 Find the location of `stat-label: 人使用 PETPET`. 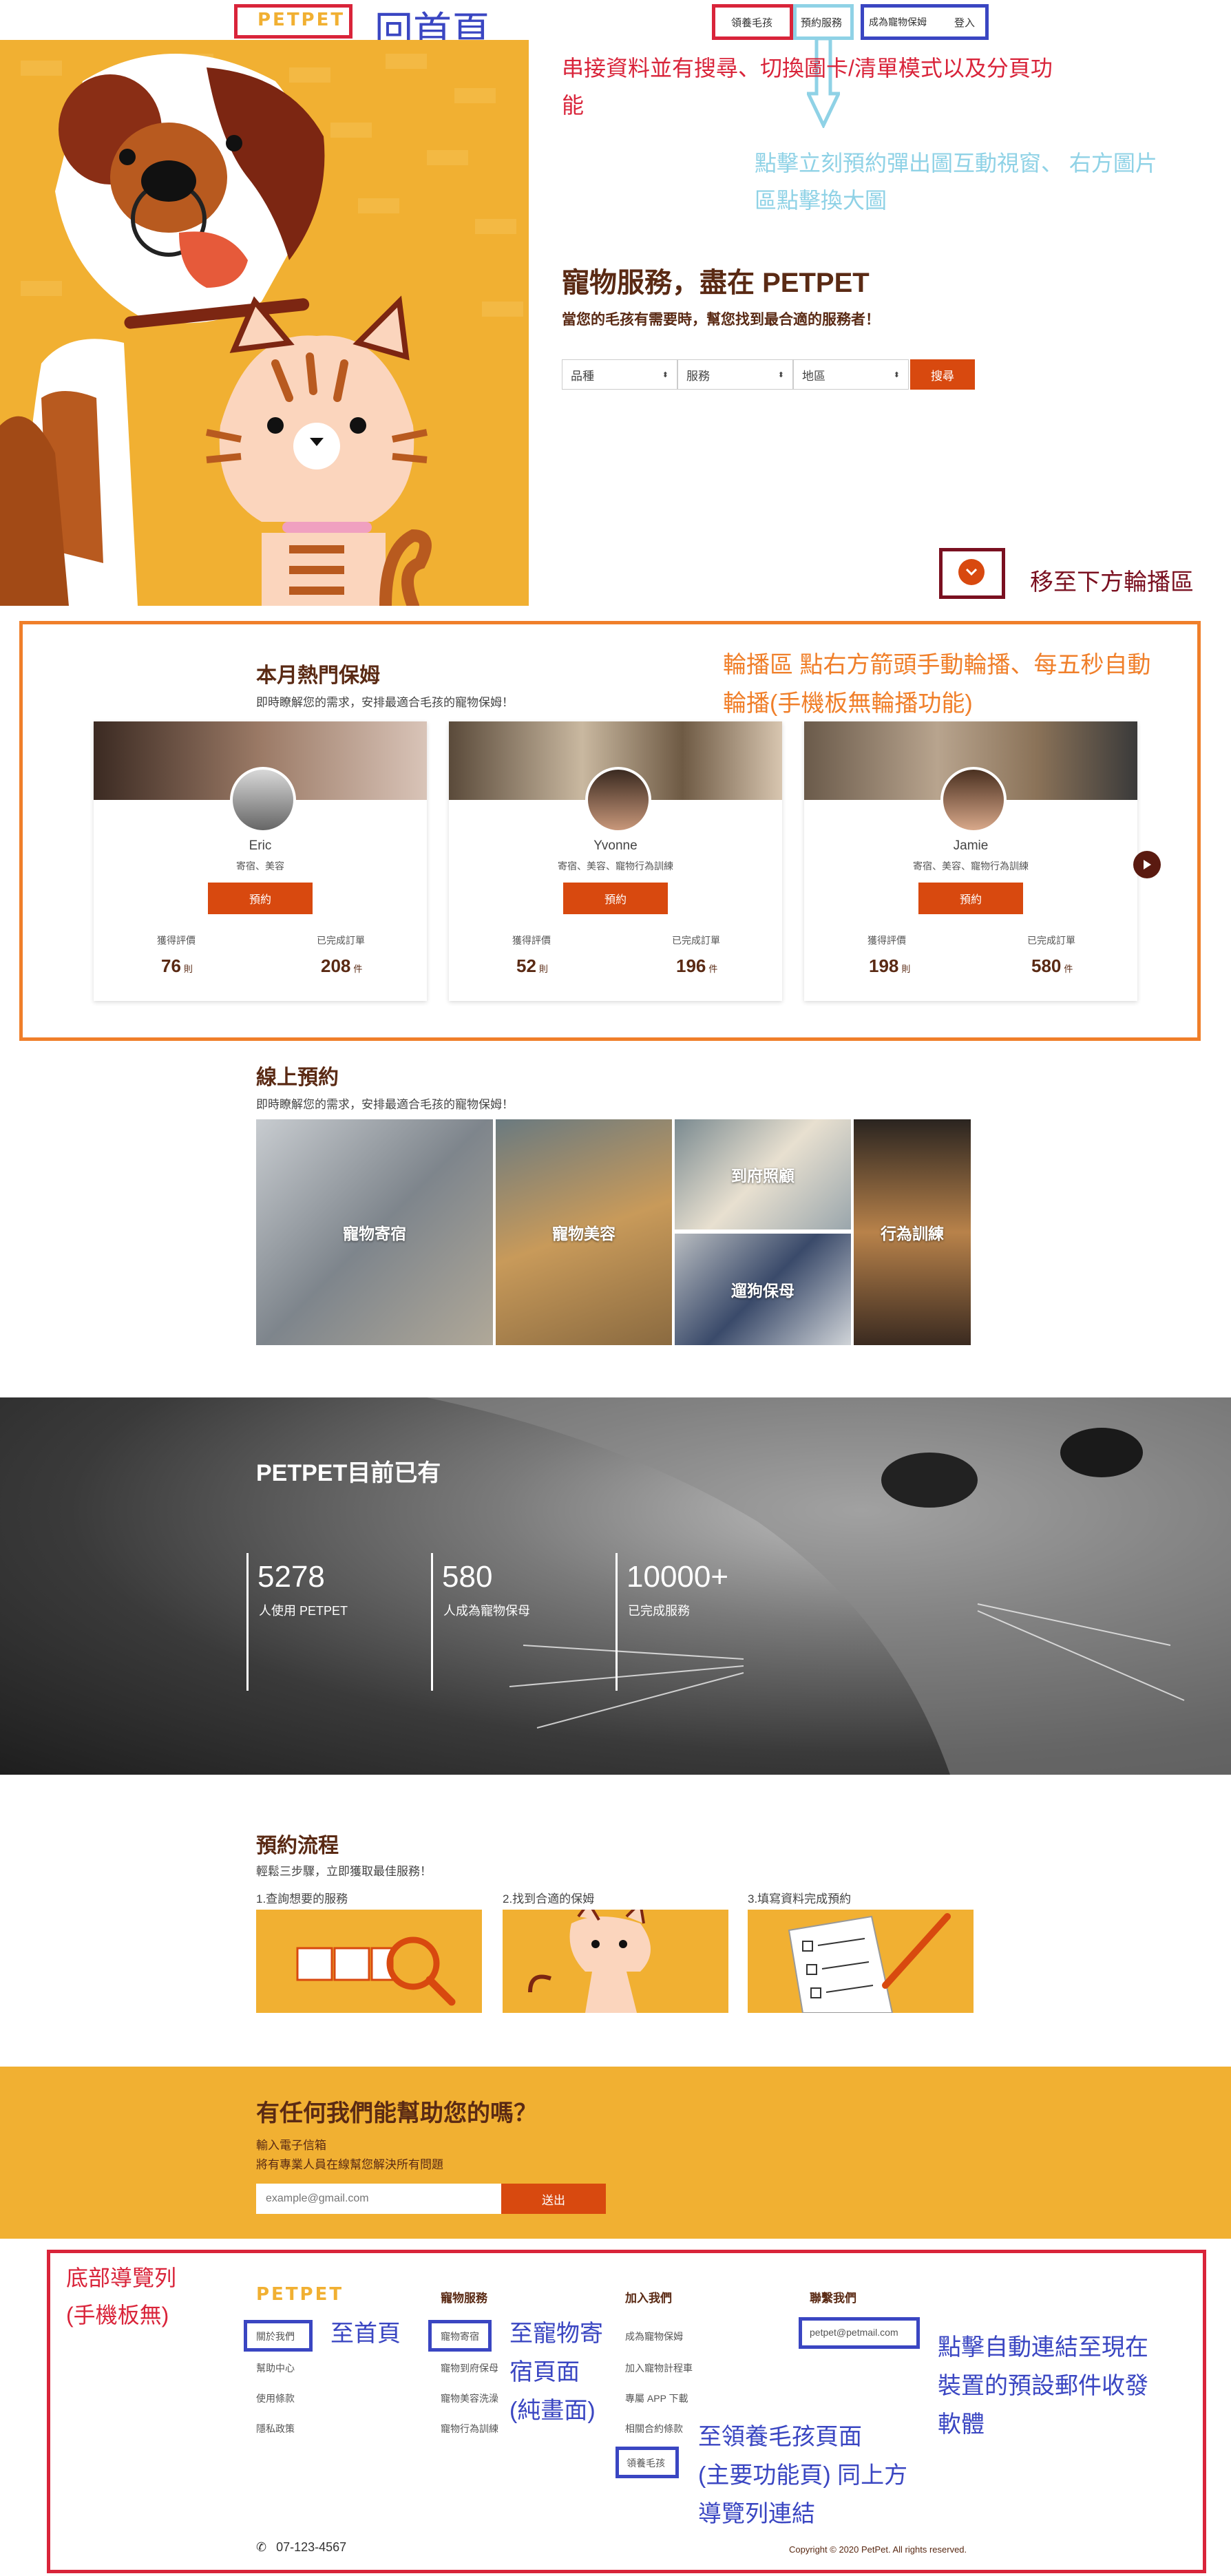

stat-label: 人使用 PETPET is located at coordinates (303, 1611).